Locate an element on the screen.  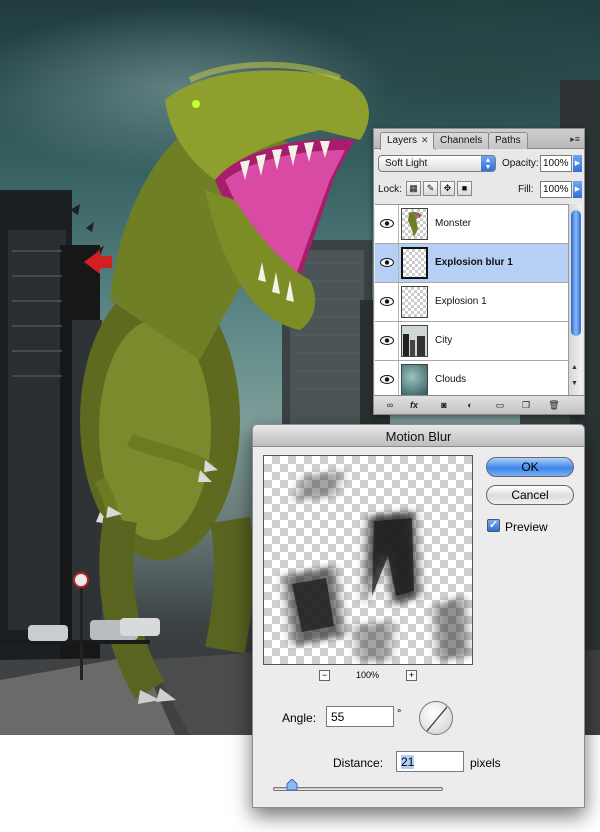
lock-all-icon: ■ is located at coordinates (464, 188).